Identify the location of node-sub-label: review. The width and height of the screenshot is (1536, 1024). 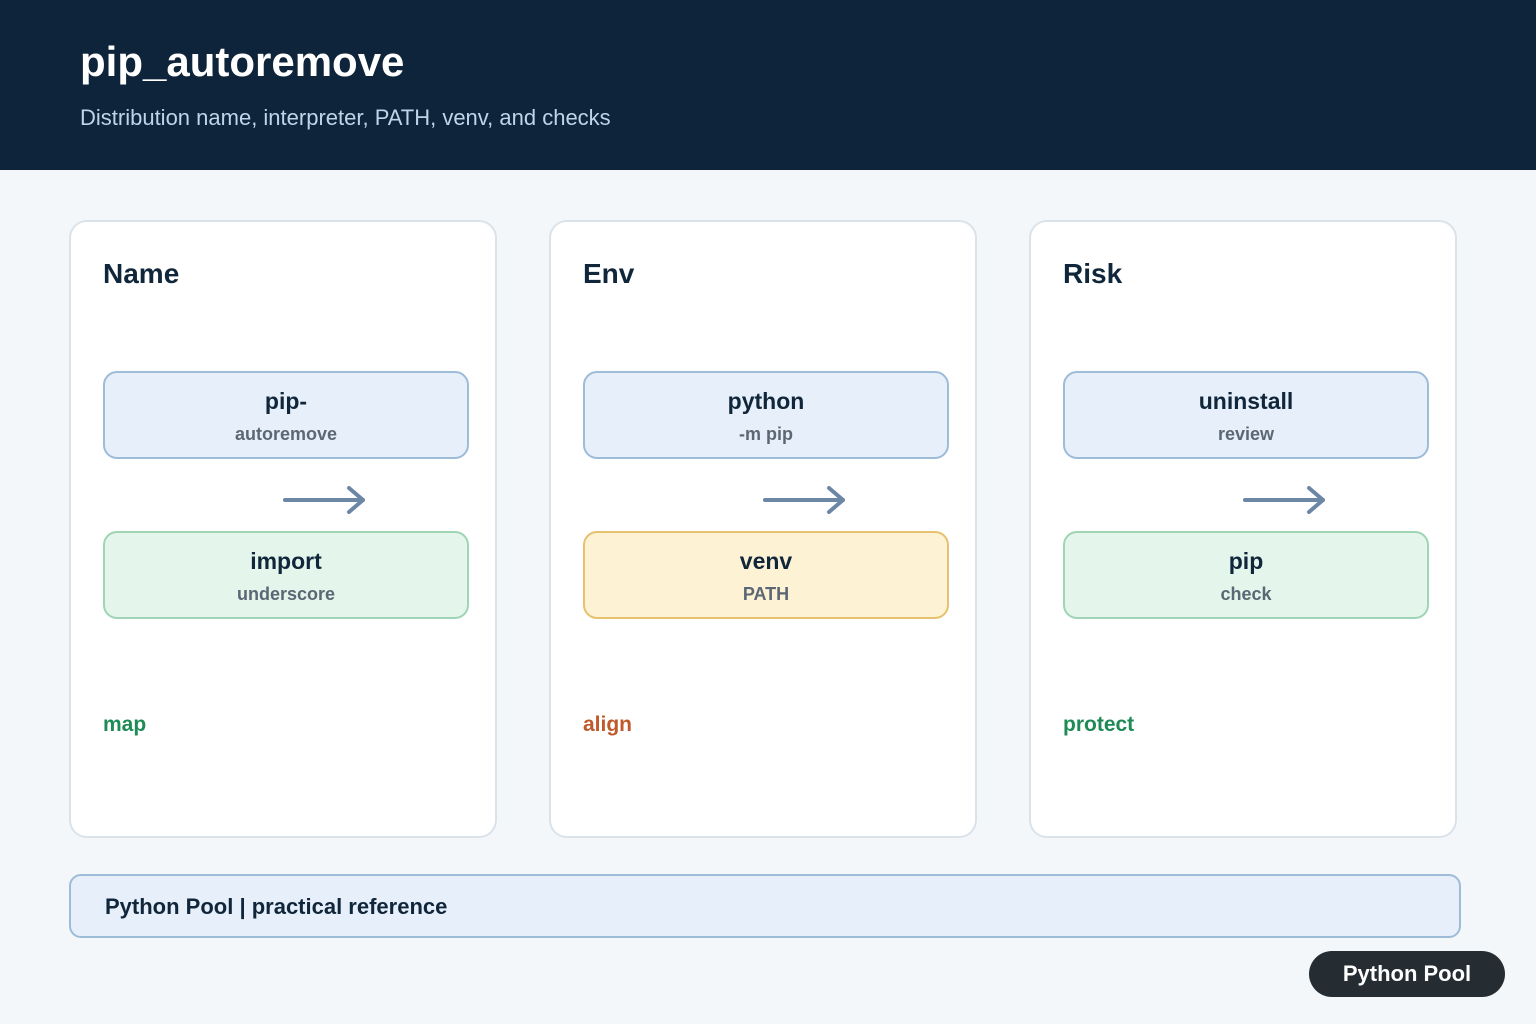
(1246, 434).